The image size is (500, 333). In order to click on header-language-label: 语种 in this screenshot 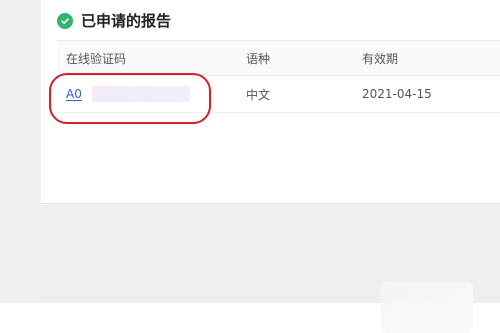, I will do `click(258, 58)`.